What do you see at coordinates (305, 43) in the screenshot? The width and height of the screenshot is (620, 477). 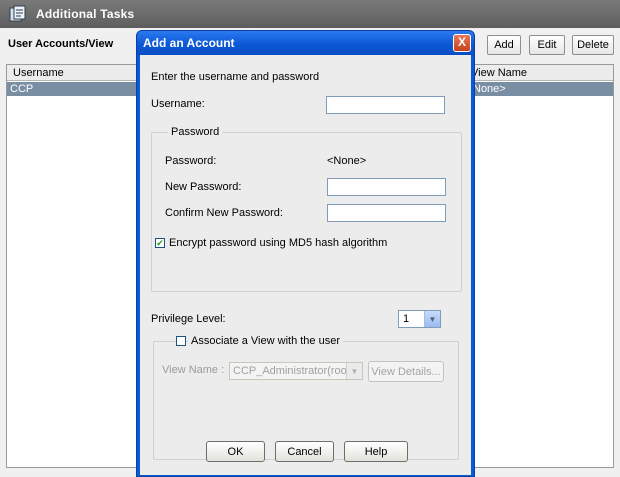 I see `dialog-titlebar: Add an Account X` at bounding box center [305, 43].